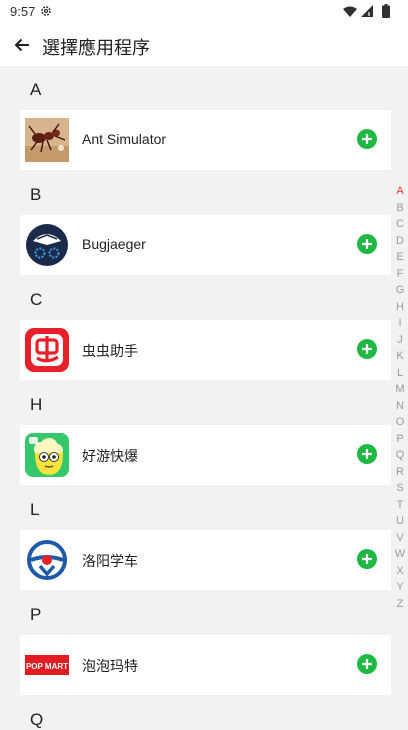 The image size is (408, 730). I want to click on back-arrow-icon, so click(22, 45).